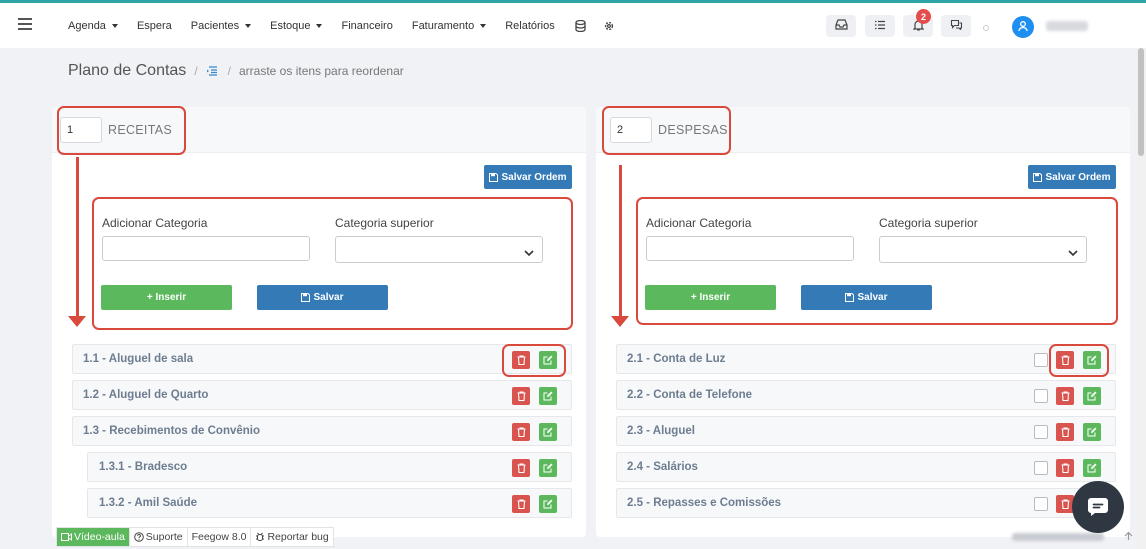  What do you see at coordinates (322, 395) in the screenshot?
I see `list-item: 1.2 - Aluguel de Quarto` at bounding box center [322, 395].